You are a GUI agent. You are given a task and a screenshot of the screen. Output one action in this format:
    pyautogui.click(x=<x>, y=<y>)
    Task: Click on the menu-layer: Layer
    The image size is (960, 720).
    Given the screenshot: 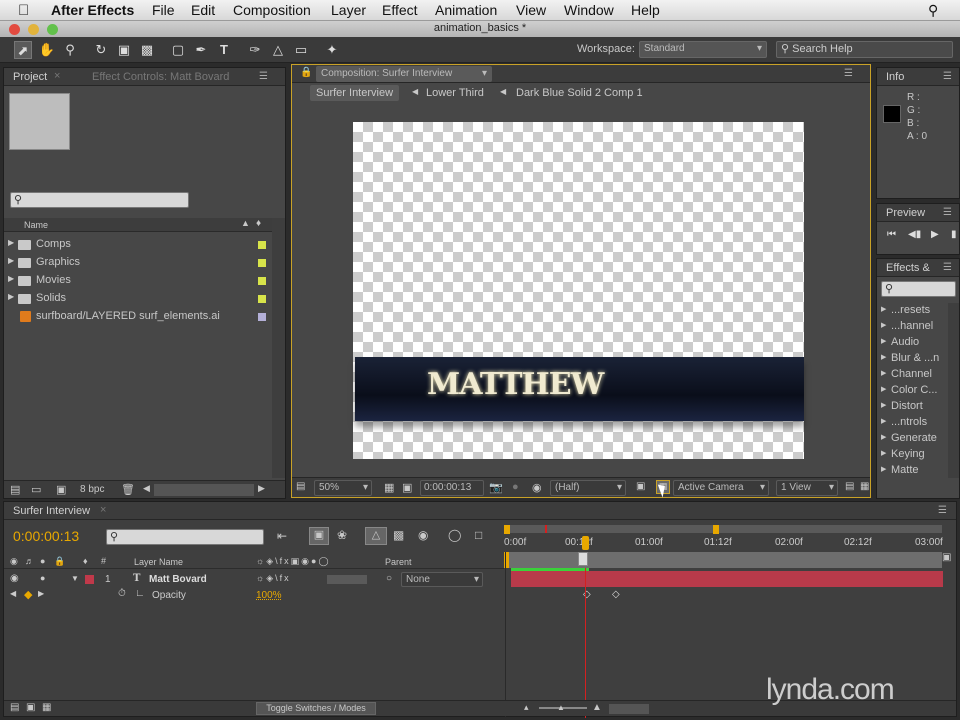 What is the action you would take?
    pyautogui.click(x=348, y=10)
    